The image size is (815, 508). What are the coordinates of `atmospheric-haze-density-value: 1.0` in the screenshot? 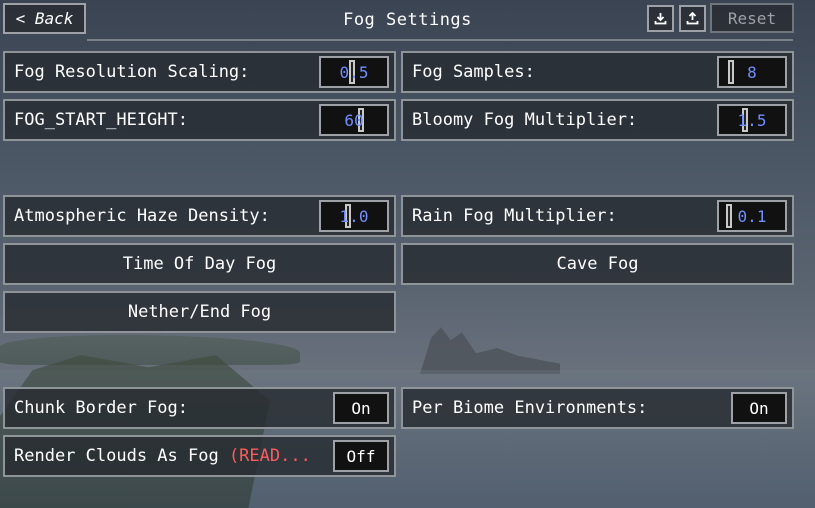 It's located at (354, 216).